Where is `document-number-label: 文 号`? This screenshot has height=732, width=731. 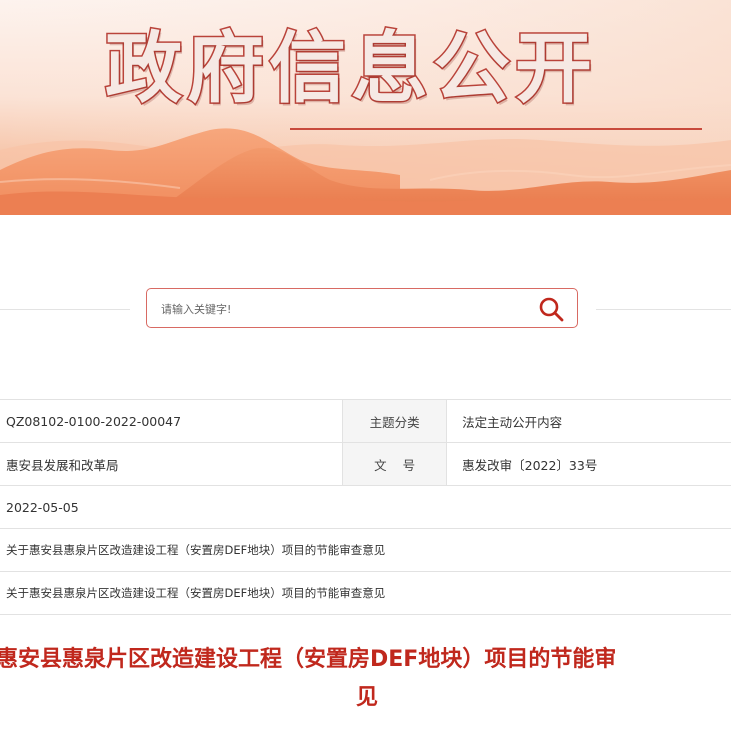 document-number-label: 文 号 is located at coordinates (395, 464).